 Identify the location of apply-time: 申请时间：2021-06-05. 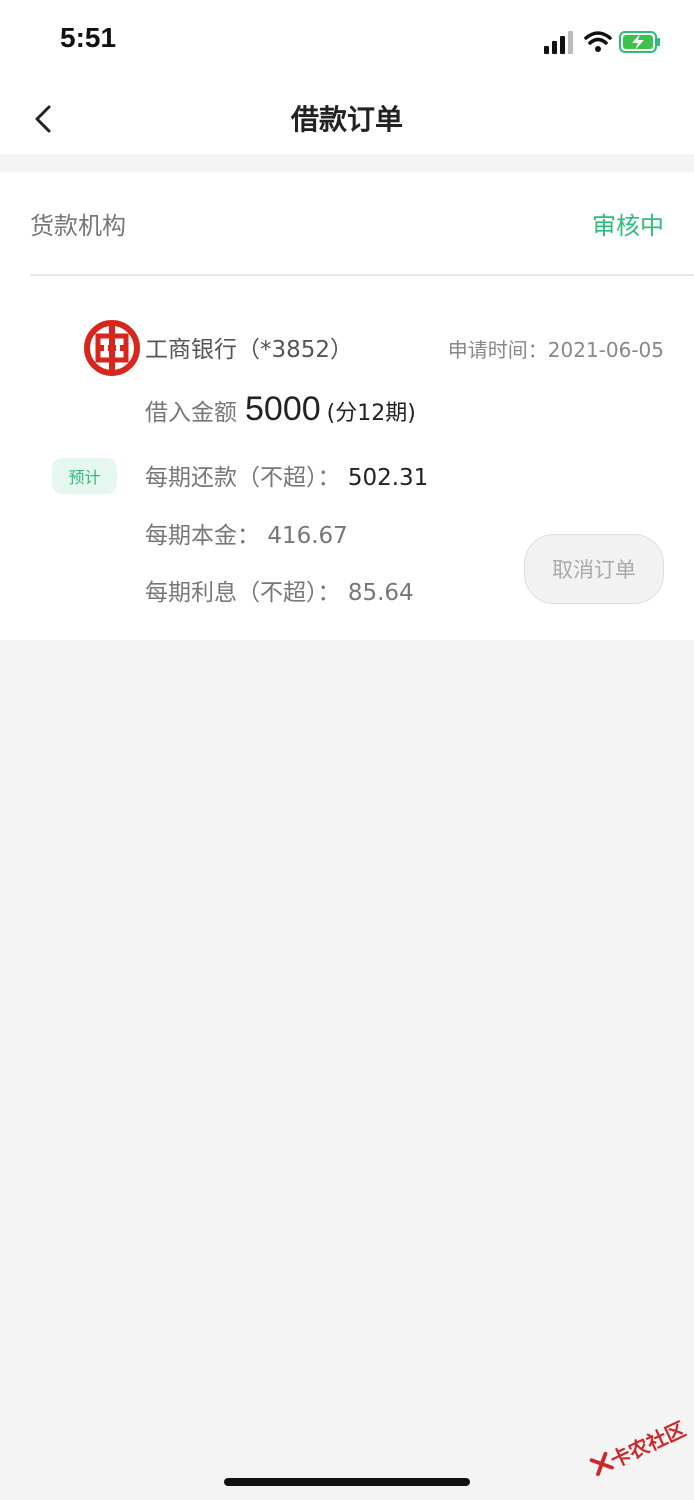
(555, 350).